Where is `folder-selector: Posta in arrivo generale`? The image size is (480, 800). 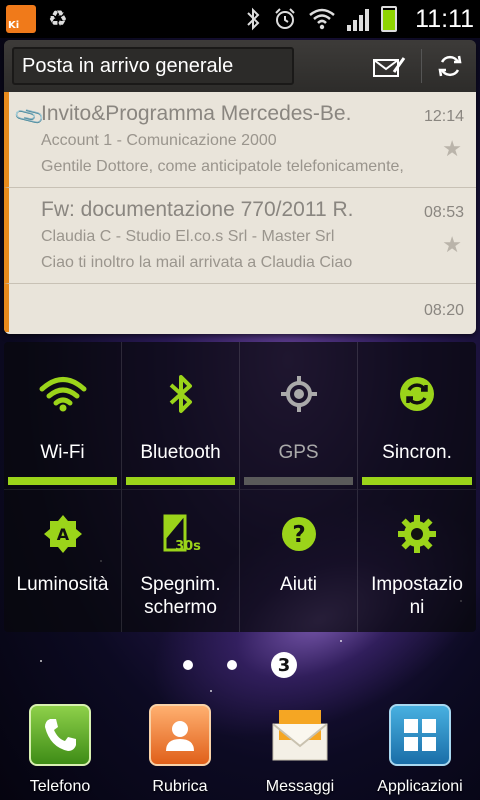 folder-selector: Posta in arrivo generale is located at coordinates (153, 66).